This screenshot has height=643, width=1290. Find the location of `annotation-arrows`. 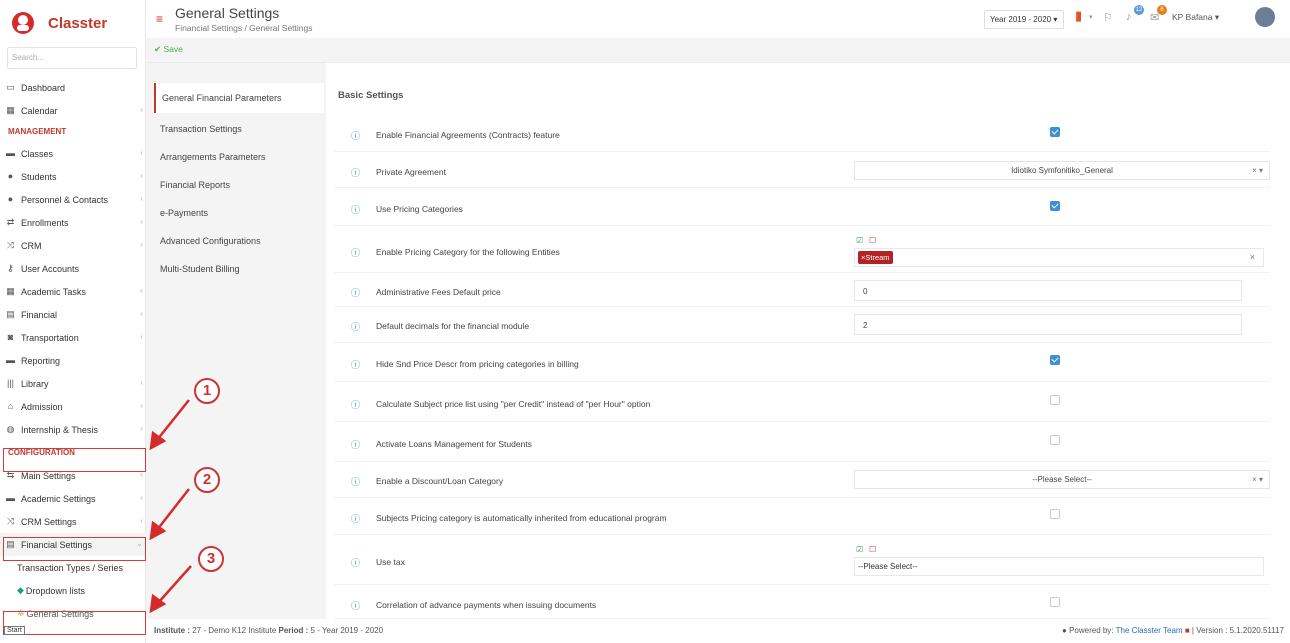

annotation-arrows is located at coordinates (170, 506).